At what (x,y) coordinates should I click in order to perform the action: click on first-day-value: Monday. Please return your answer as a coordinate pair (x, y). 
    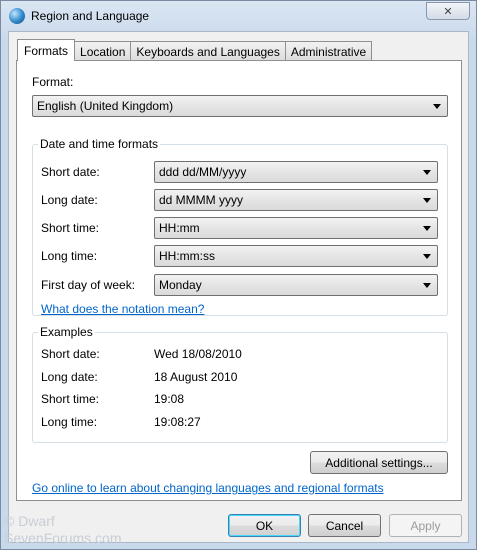
    Looking at the image, I should click on (180, 285).